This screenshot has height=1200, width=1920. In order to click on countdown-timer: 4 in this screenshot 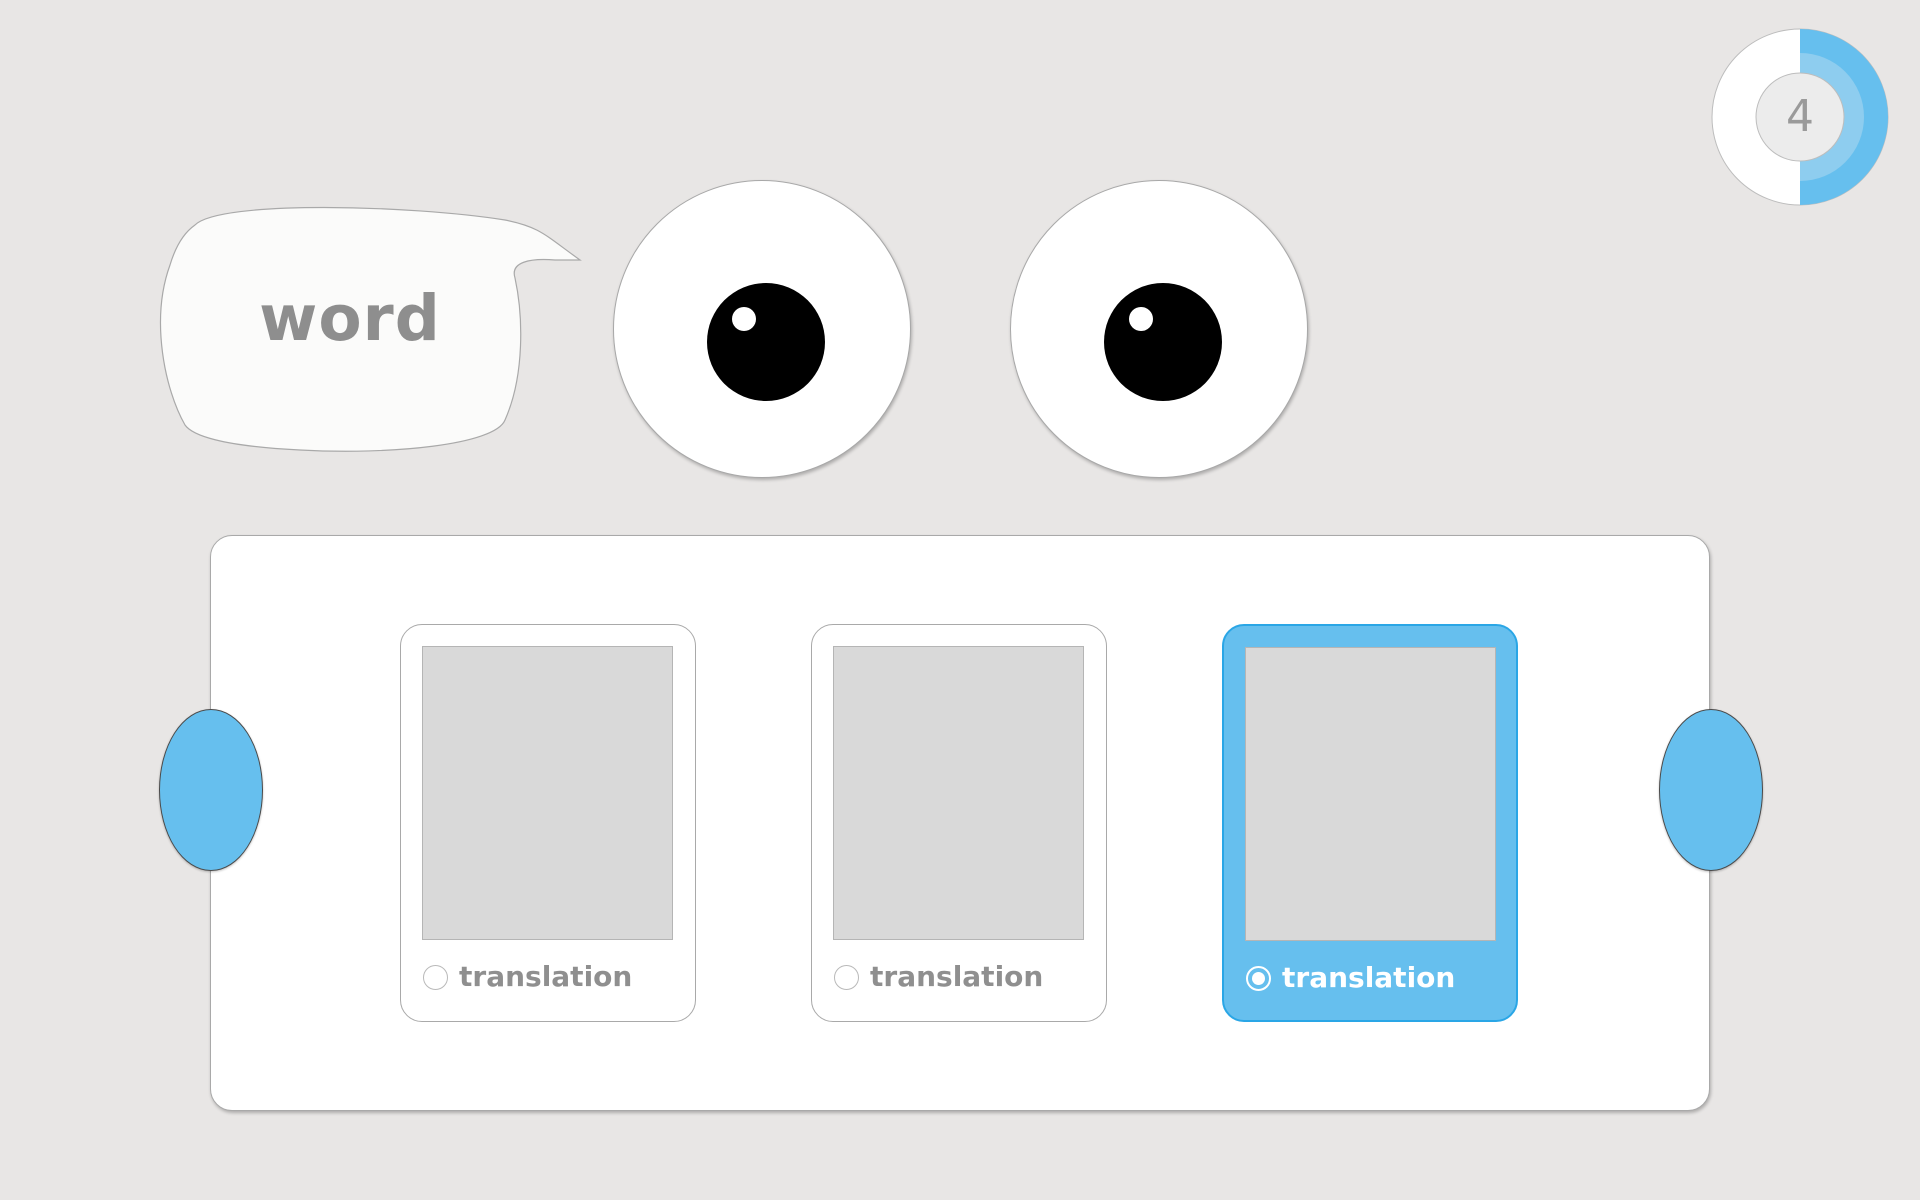, I will do `click(1800, 117)`.